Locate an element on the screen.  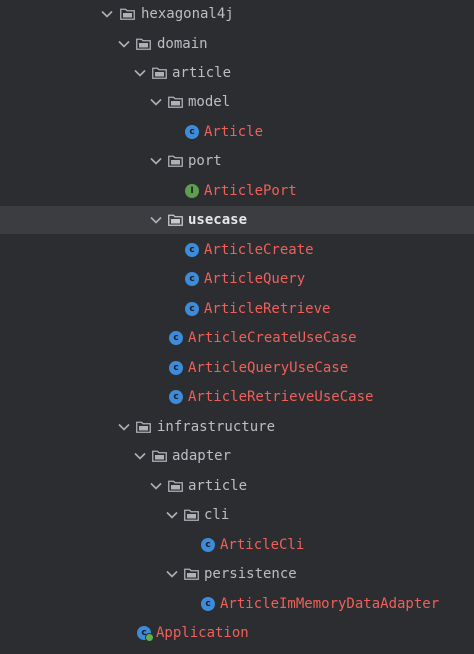
tree-label: ArticleRetrieve is located at coordinates (267, 309).